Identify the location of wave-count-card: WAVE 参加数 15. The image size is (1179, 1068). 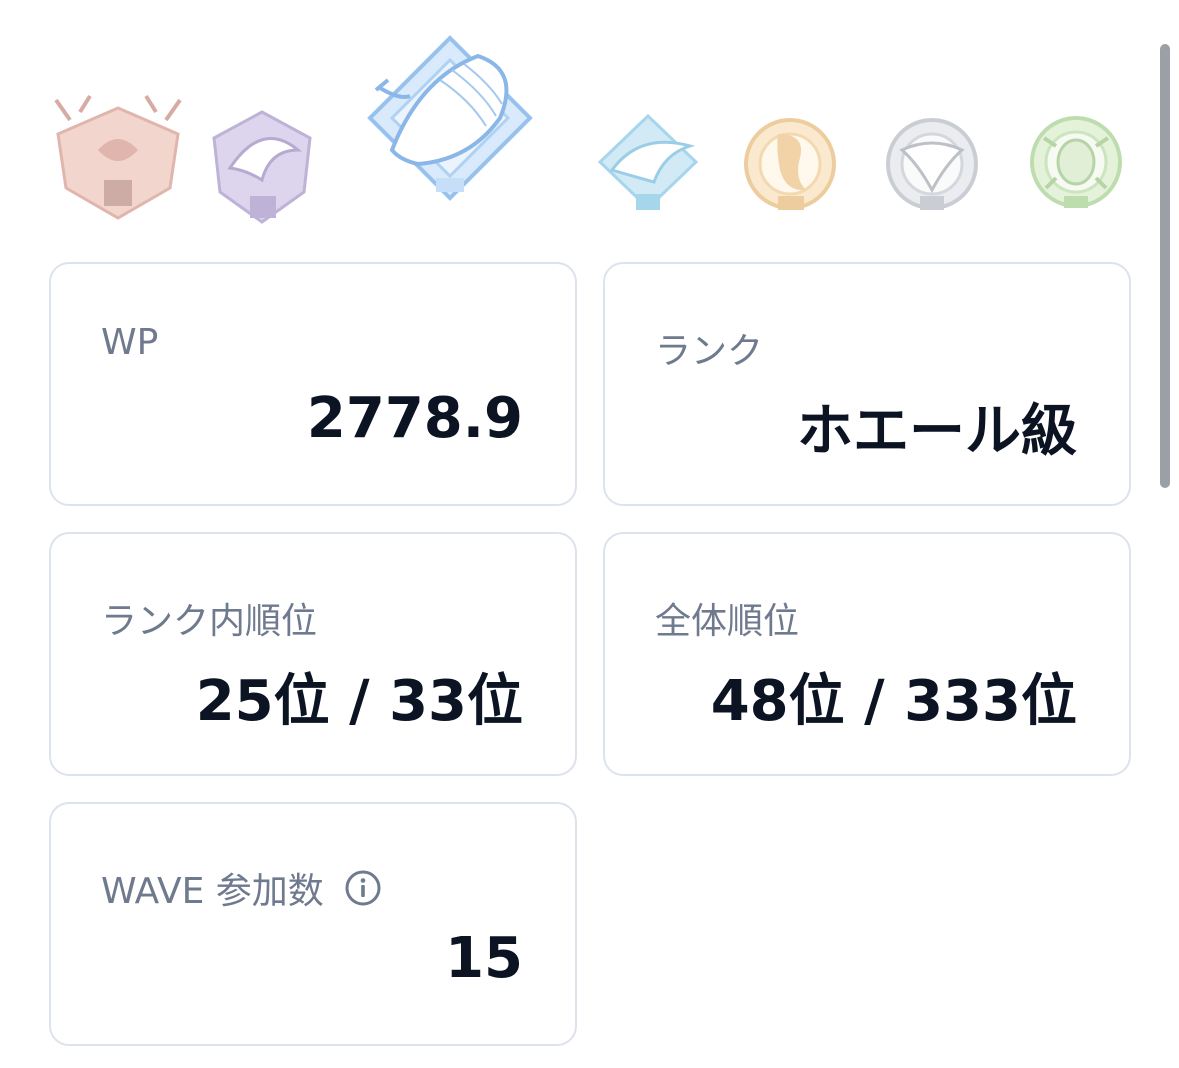
(313, 924).